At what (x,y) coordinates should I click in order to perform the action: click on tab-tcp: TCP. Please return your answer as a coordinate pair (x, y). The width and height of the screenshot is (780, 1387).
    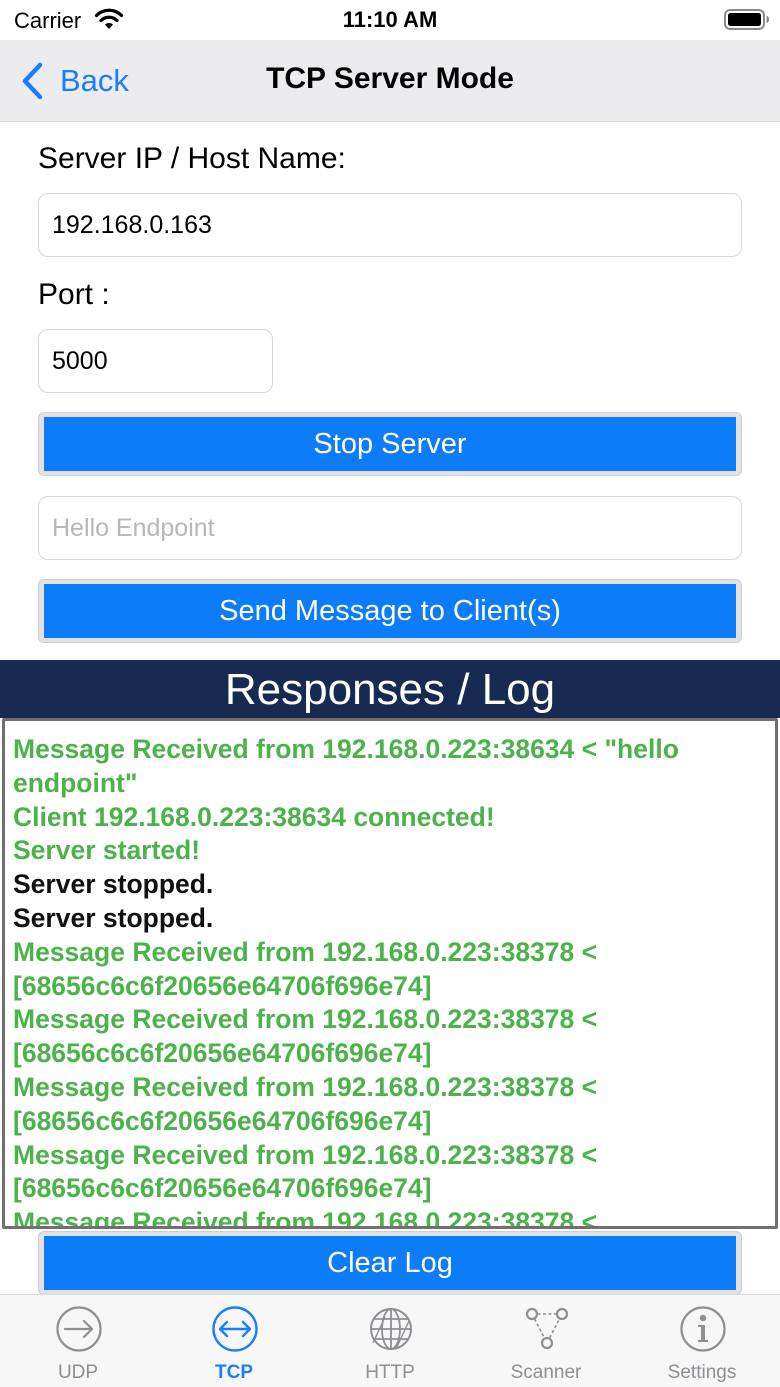
    Looking at the image, I should click on (234, 1341).